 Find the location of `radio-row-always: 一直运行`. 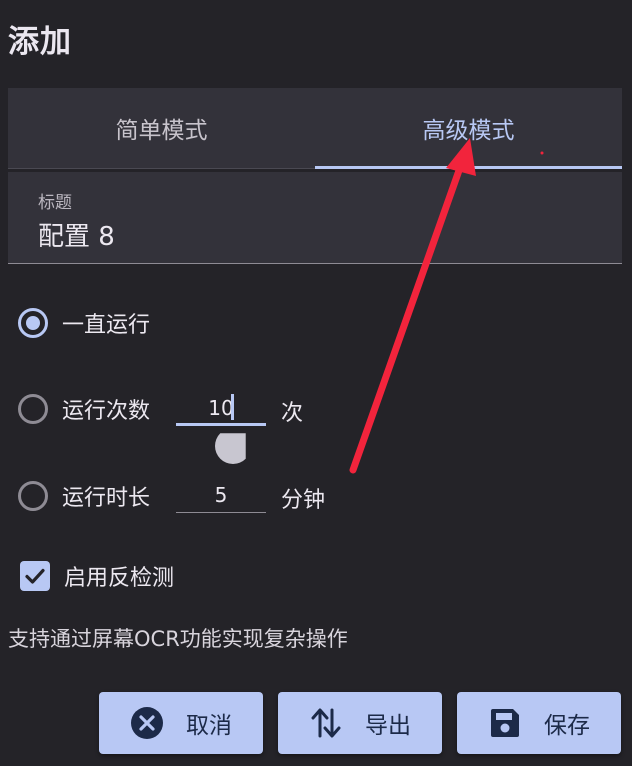

radio-row-always: 一直运行 is located at coordinates (84, 323).